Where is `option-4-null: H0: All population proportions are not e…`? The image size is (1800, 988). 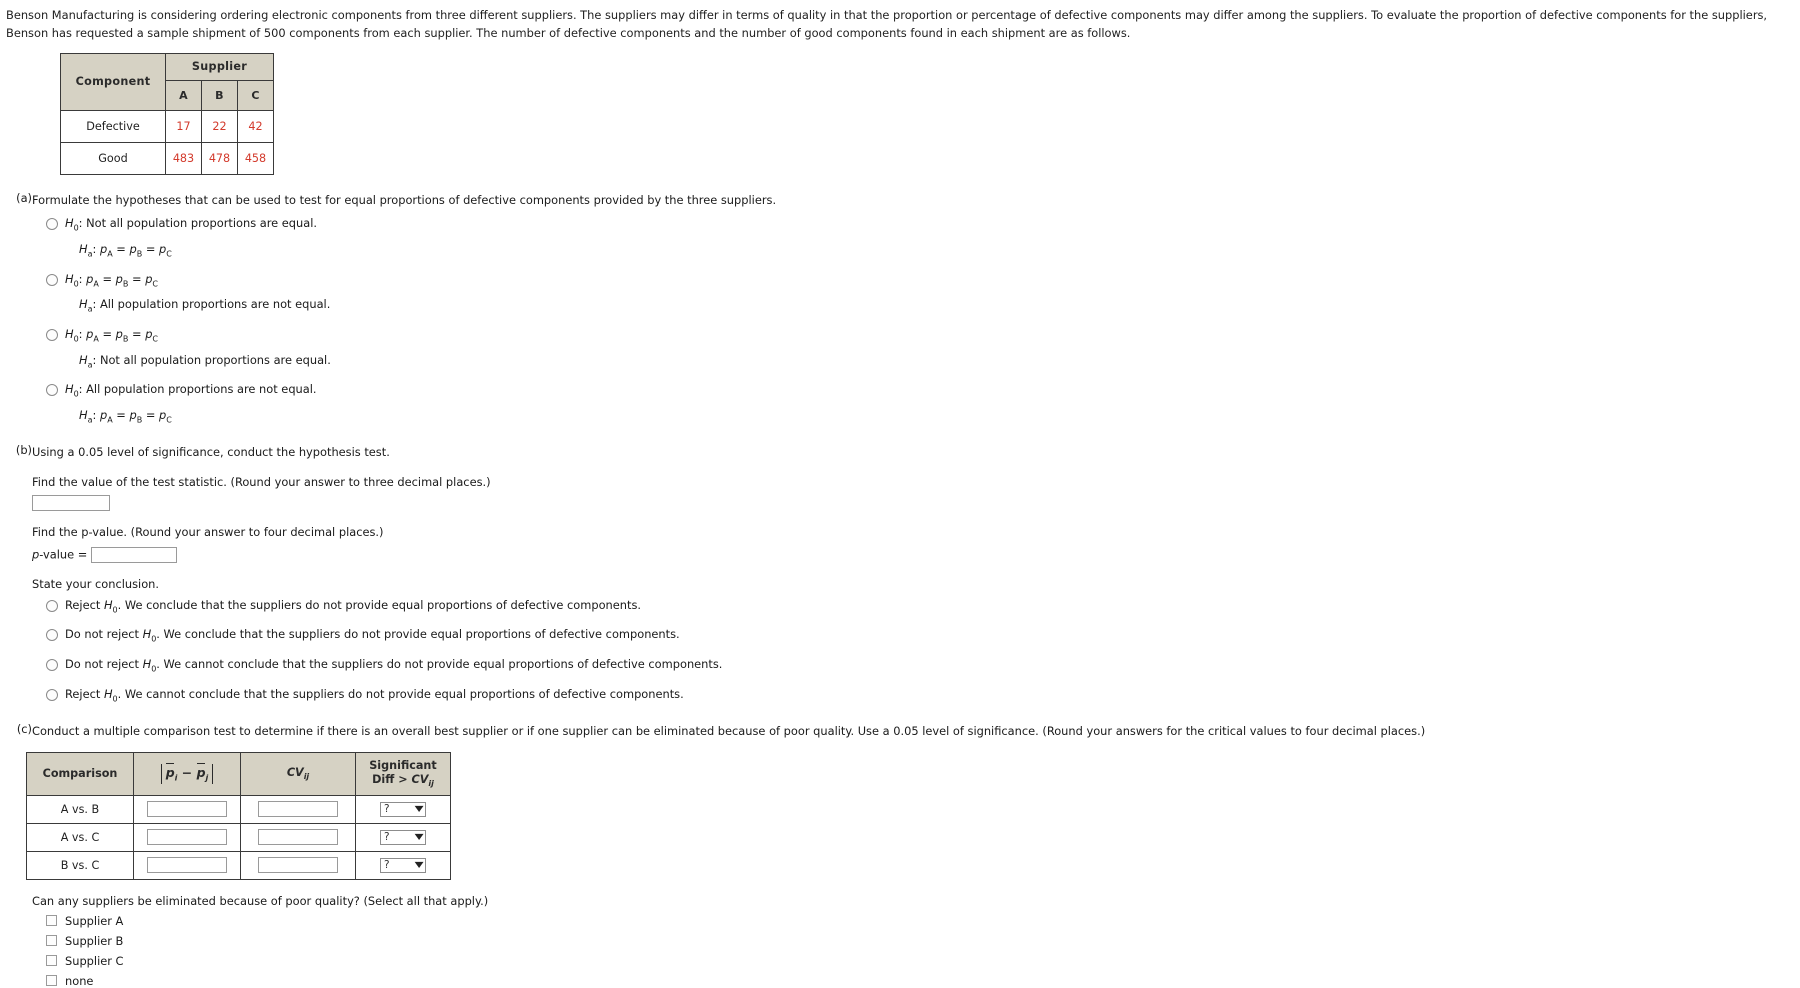
option-4-null: H0: All population proportions are not e… is located at coordinates (191, 390).